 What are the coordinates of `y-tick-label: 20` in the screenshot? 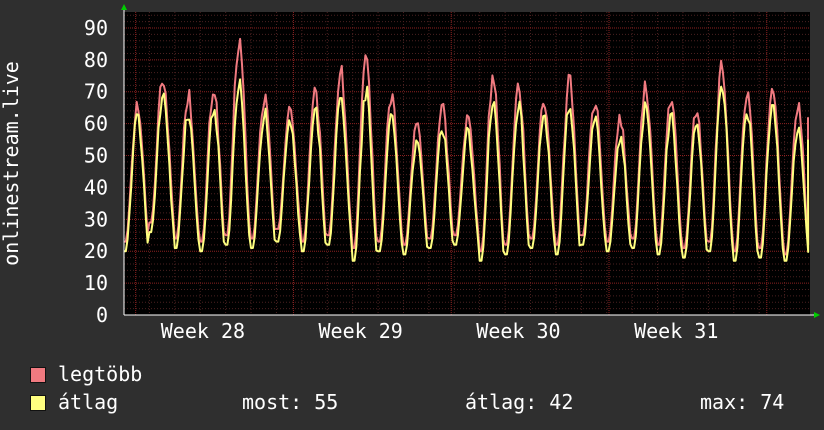 It's located at (96, 251).